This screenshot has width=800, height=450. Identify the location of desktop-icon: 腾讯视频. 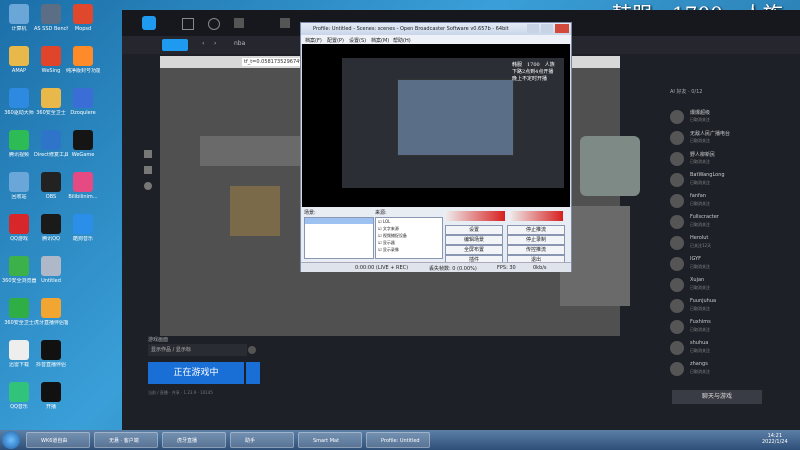
(19, 144).